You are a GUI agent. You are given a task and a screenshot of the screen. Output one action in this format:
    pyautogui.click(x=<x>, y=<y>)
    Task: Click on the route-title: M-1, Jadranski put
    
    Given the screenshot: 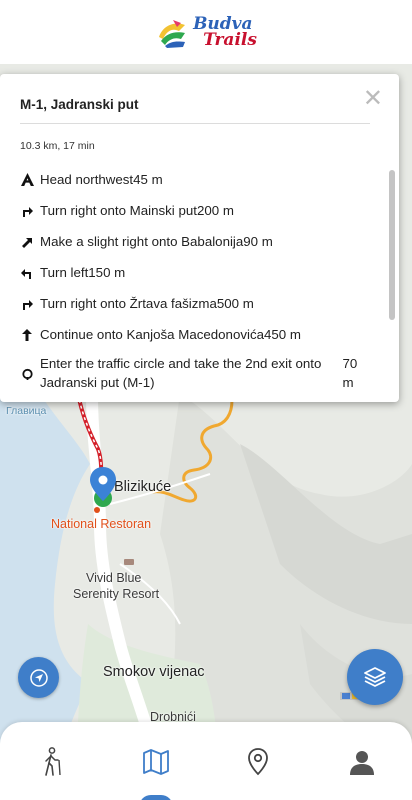 What is the action you would take?
    pyautogui.click(x=79, y=104)
    